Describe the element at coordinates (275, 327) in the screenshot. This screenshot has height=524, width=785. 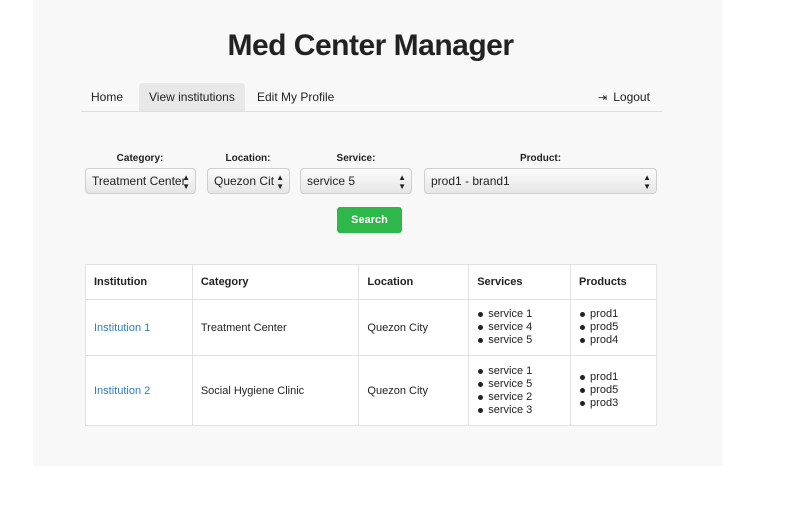
I see `category-cell: Treatment Center` at that location.